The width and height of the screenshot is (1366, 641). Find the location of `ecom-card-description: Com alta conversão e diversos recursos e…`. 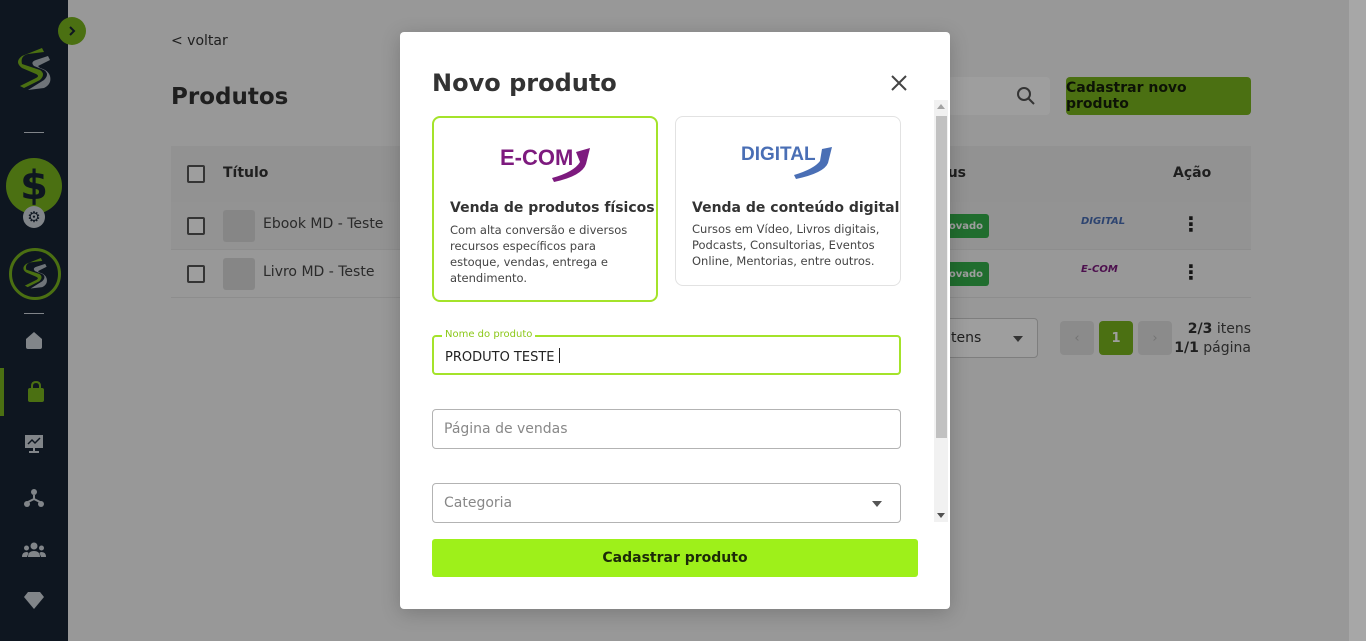

ecom-card-description: Com alta conversão e diversos recursos e… is located at coordinates (539, 254).